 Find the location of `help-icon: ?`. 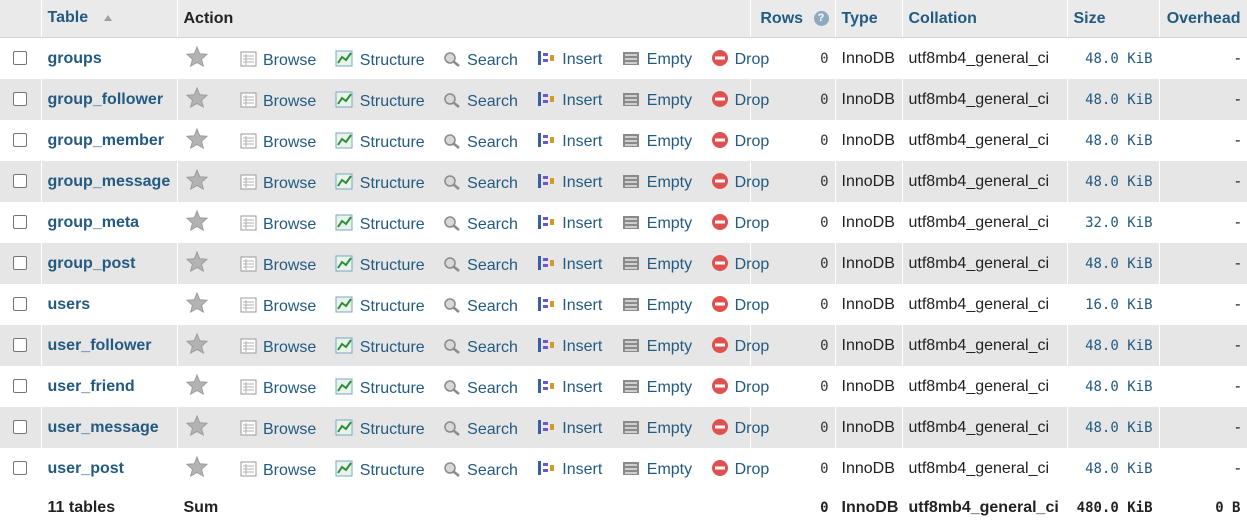

help-icon: ? is located at coordinates (821, 18).